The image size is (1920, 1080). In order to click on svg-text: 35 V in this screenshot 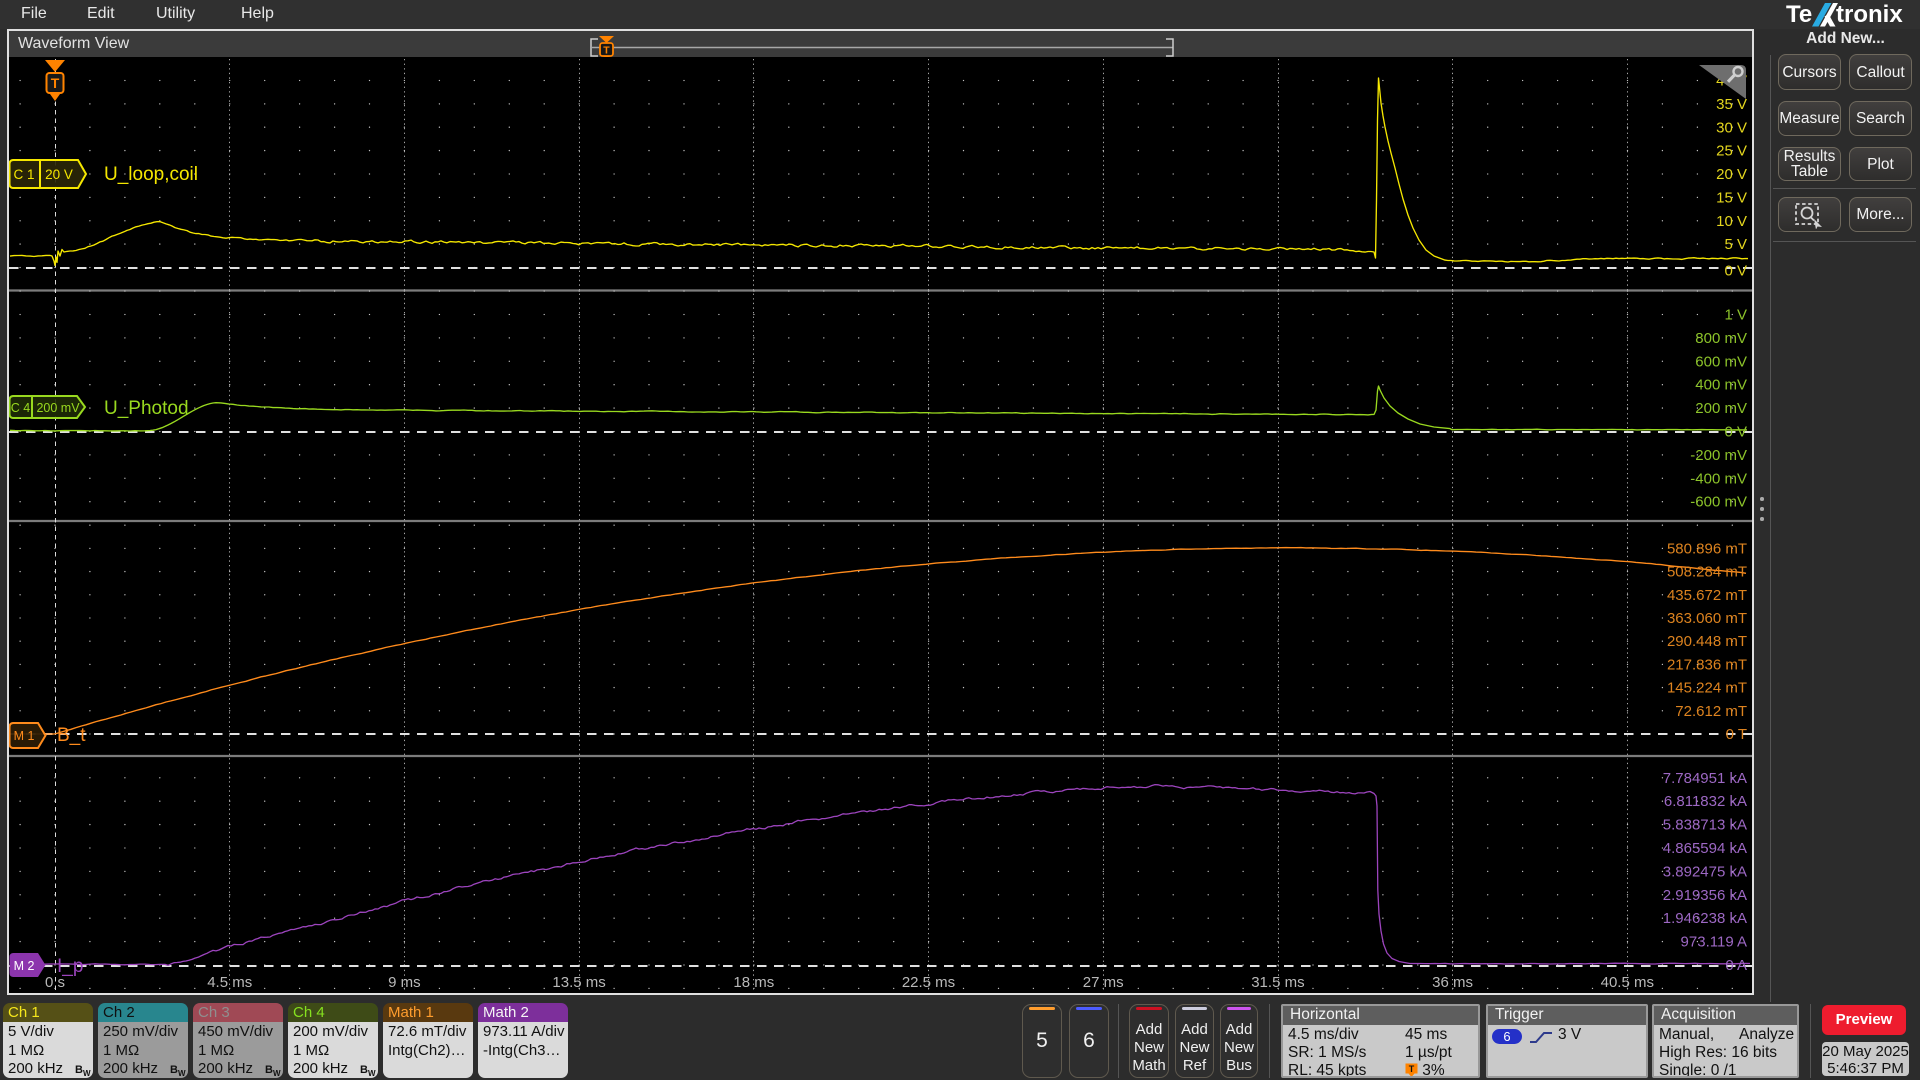, I will do `click(1731, 104)`.